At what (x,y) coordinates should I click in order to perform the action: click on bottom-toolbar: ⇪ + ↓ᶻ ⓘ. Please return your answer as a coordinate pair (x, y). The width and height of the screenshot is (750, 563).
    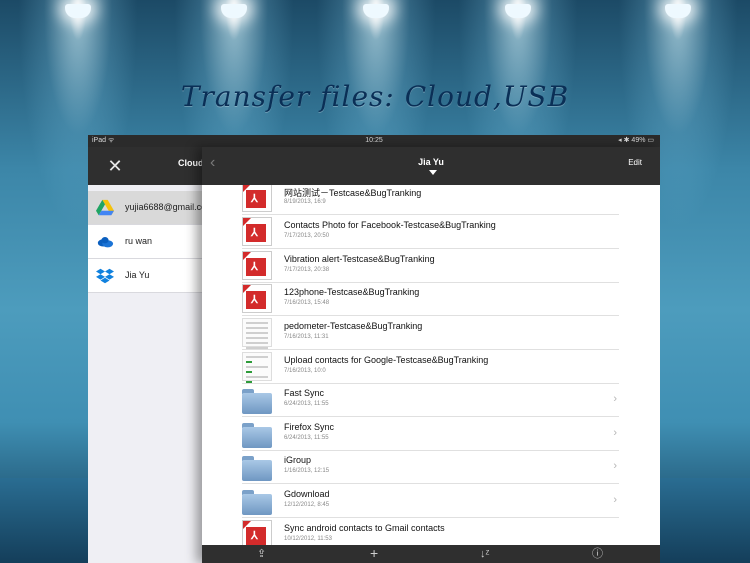
    Looking at the image, I should click on (431, 554).